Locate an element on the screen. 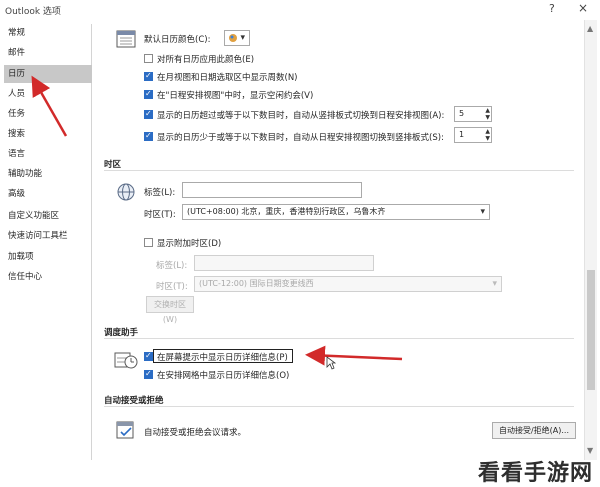  mouse-cursor-icon is located at coordinates (331, 363).